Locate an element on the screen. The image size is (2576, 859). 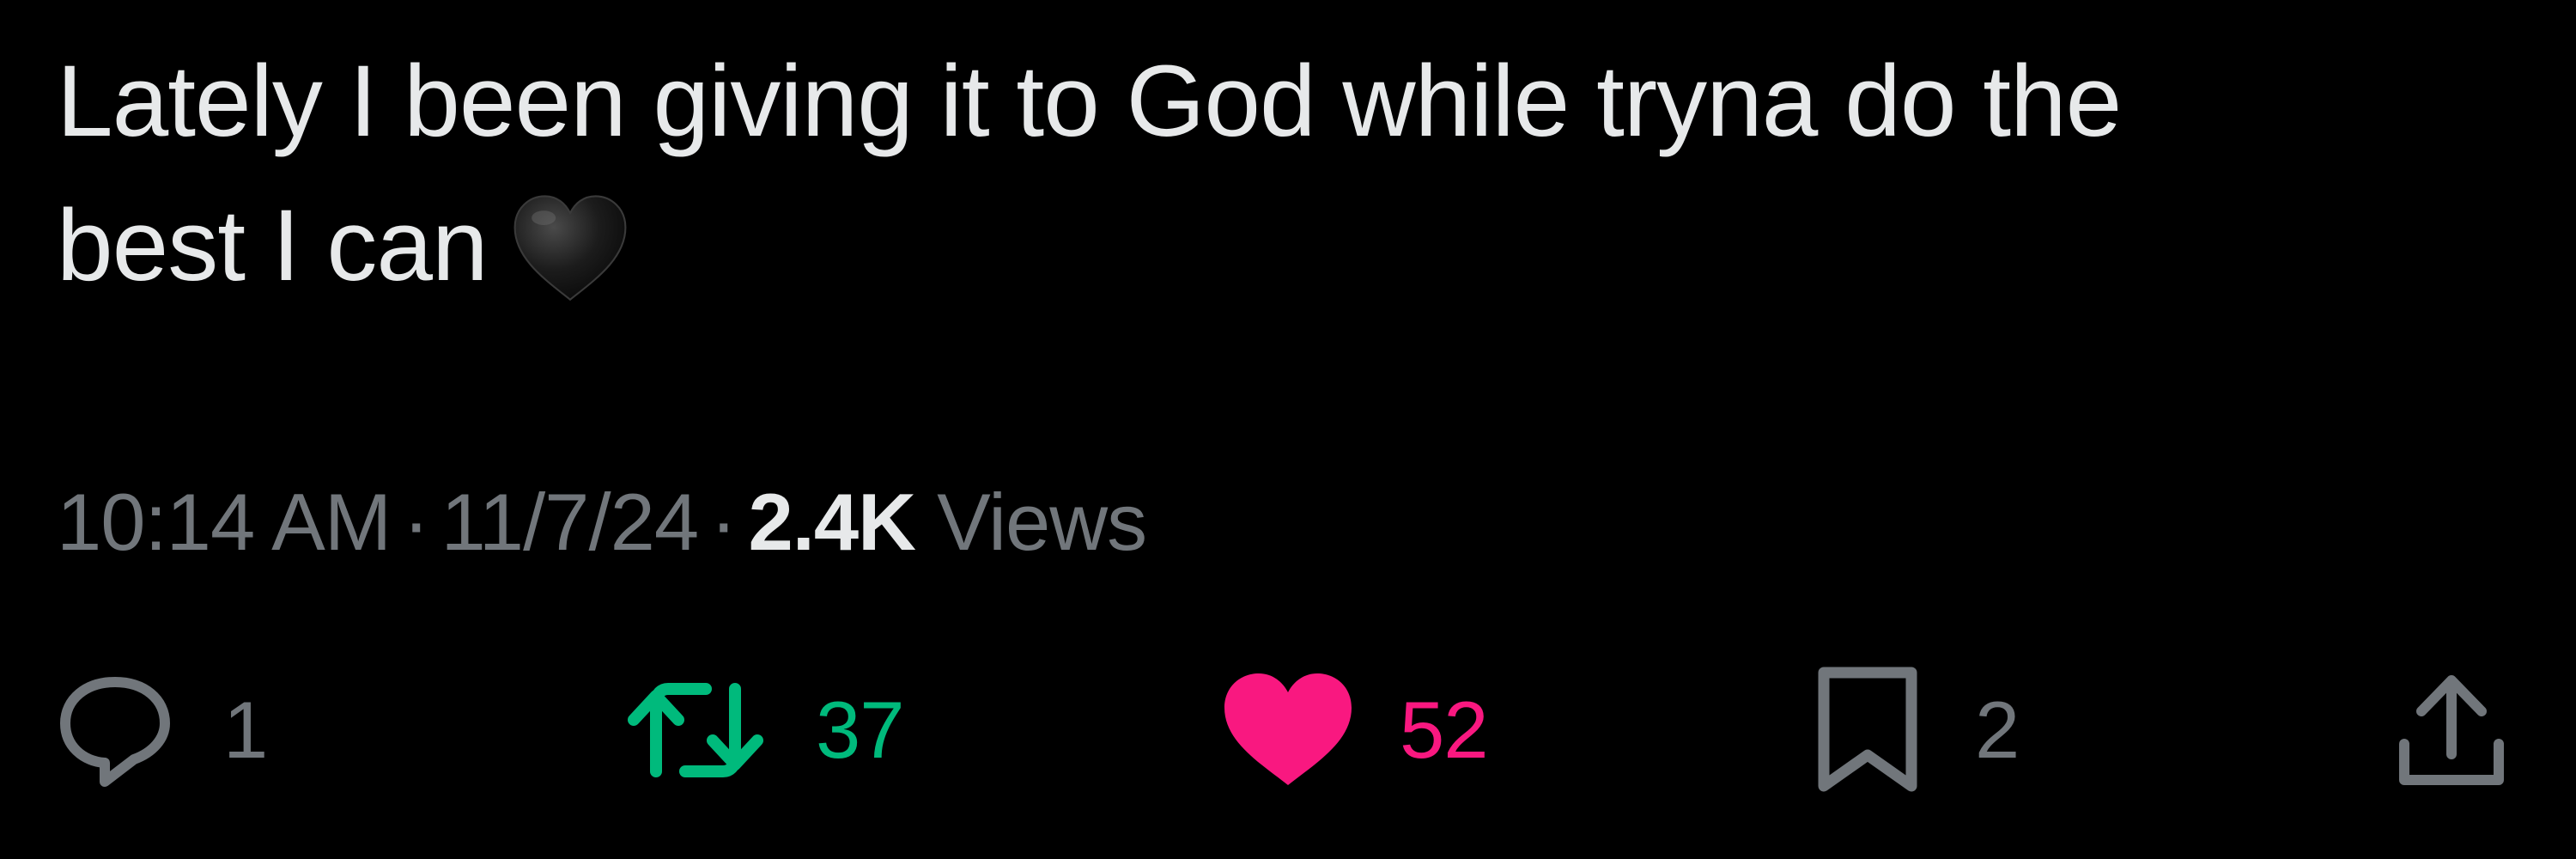
repost-button: 37 is located at coordinates (766, 730).